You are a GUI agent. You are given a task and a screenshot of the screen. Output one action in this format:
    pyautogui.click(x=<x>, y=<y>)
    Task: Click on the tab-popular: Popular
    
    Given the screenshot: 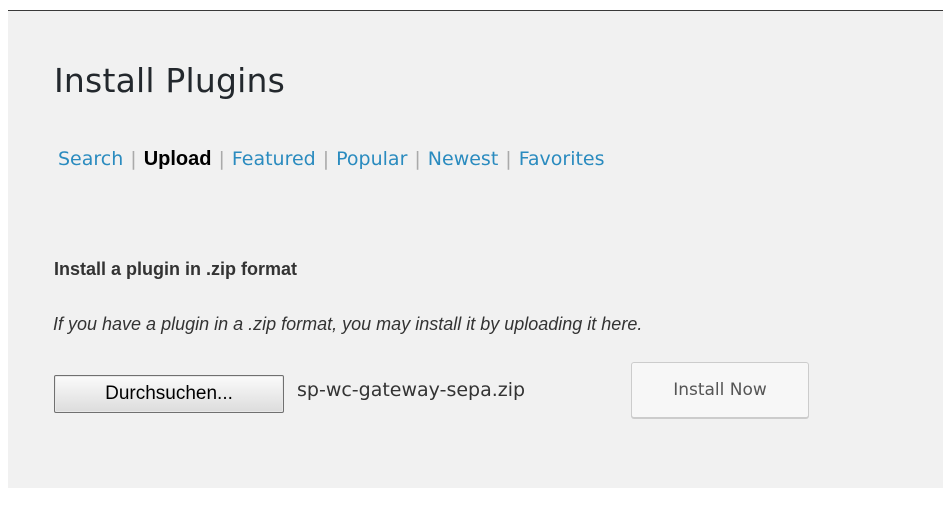 What is the action you would take?
    pyautogui.click(x=371, y=159)
    